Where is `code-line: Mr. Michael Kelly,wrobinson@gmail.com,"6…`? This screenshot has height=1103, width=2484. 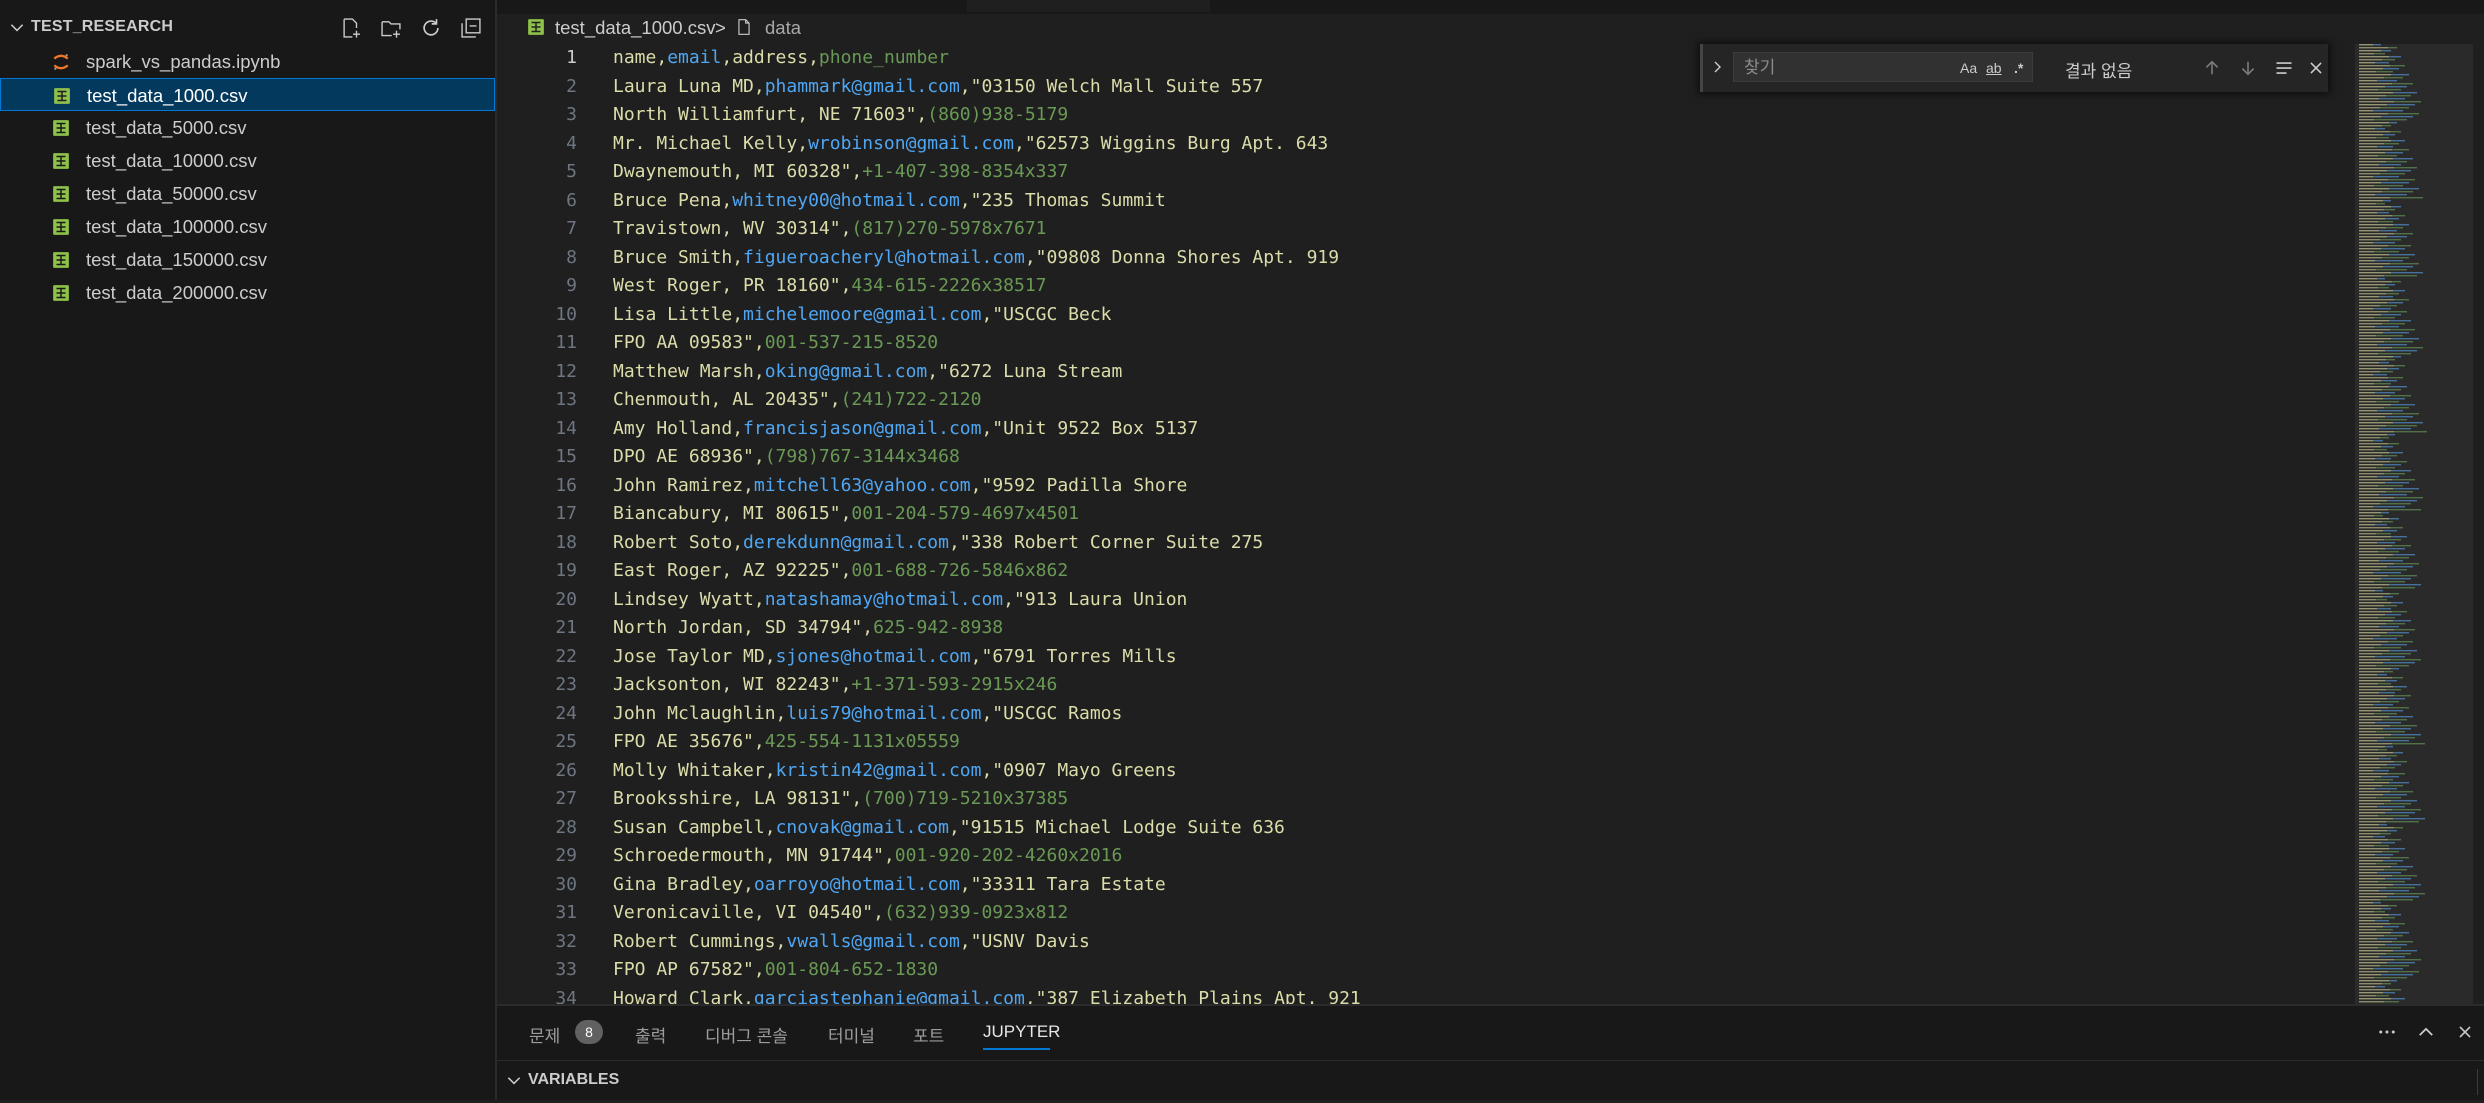
code-line: Mr. Michael Kelly,wrobinson@gmail.com,"6… is located at coordinates (970, 144).